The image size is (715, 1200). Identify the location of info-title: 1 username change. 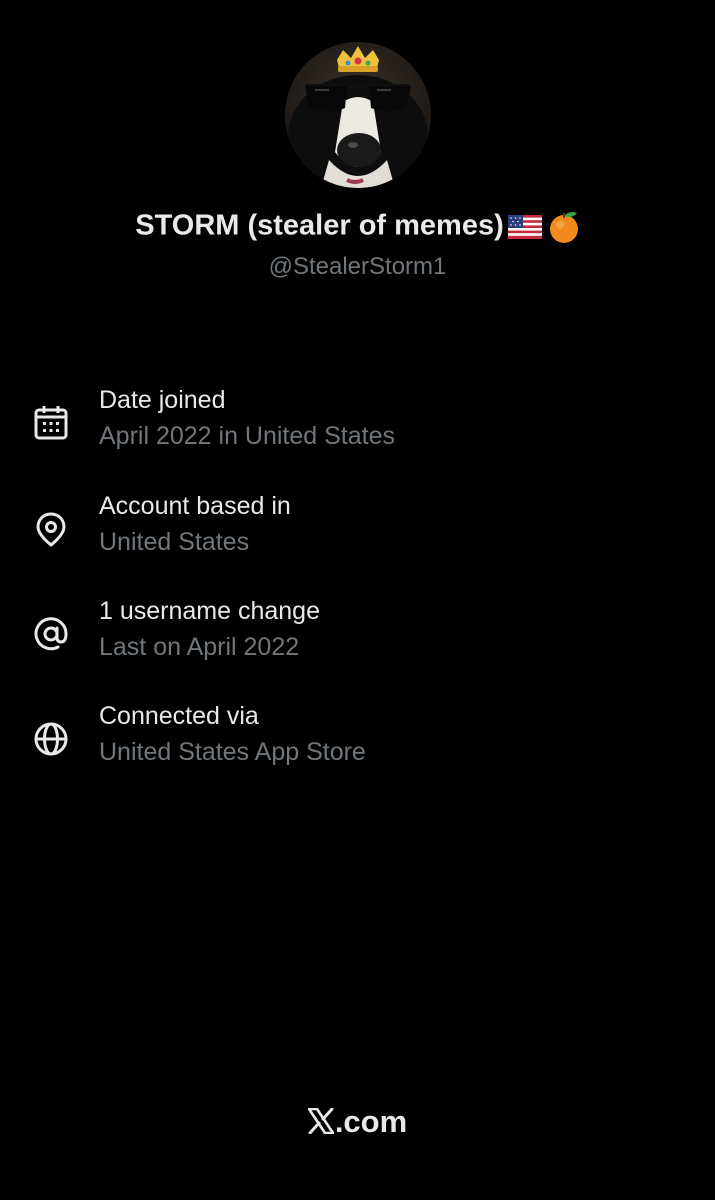
(209, 611).